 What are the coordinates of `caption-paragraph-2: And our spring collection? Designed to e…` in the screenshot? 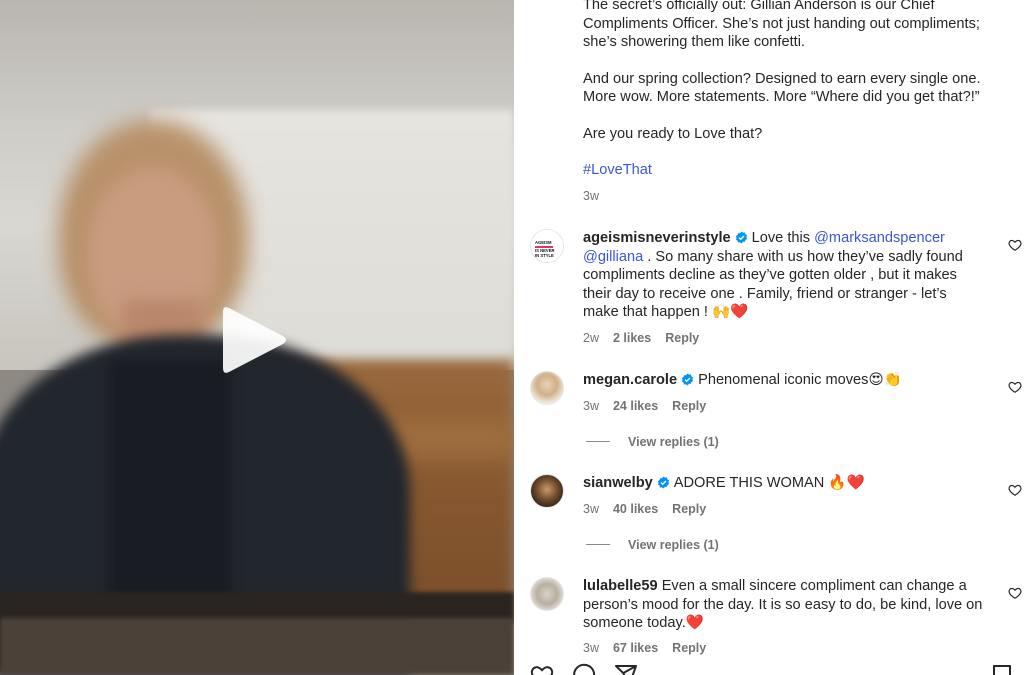 It's located at (782, 88).